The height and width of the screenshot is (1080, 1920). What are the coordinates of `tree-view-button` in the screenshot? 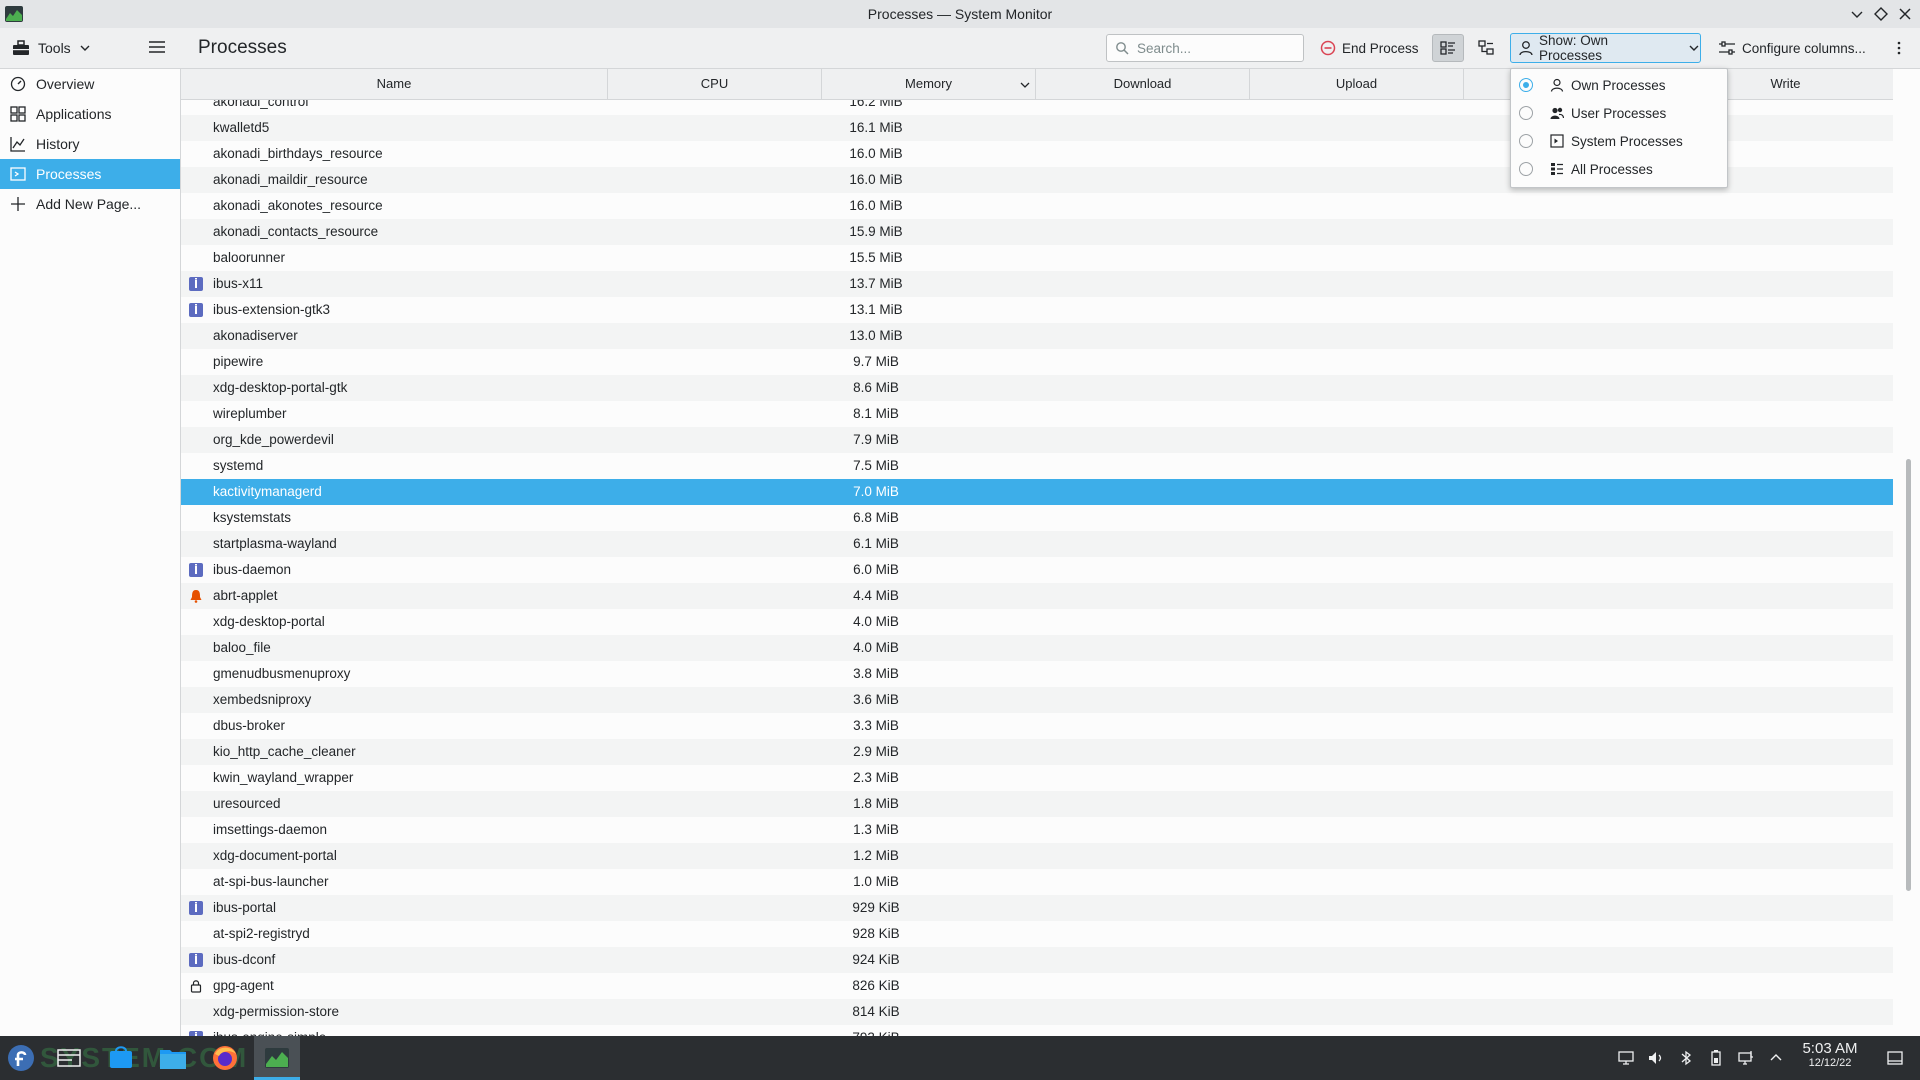 It's located at (1486, 48).